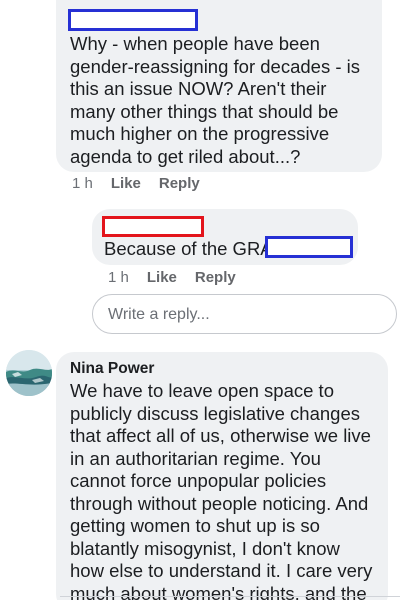 The image size is (406, 600). What do you see at coordinates (82, 183) in the screenshot?
I see `comment-timestamp: 1 h` at bounding box center [82, 183].